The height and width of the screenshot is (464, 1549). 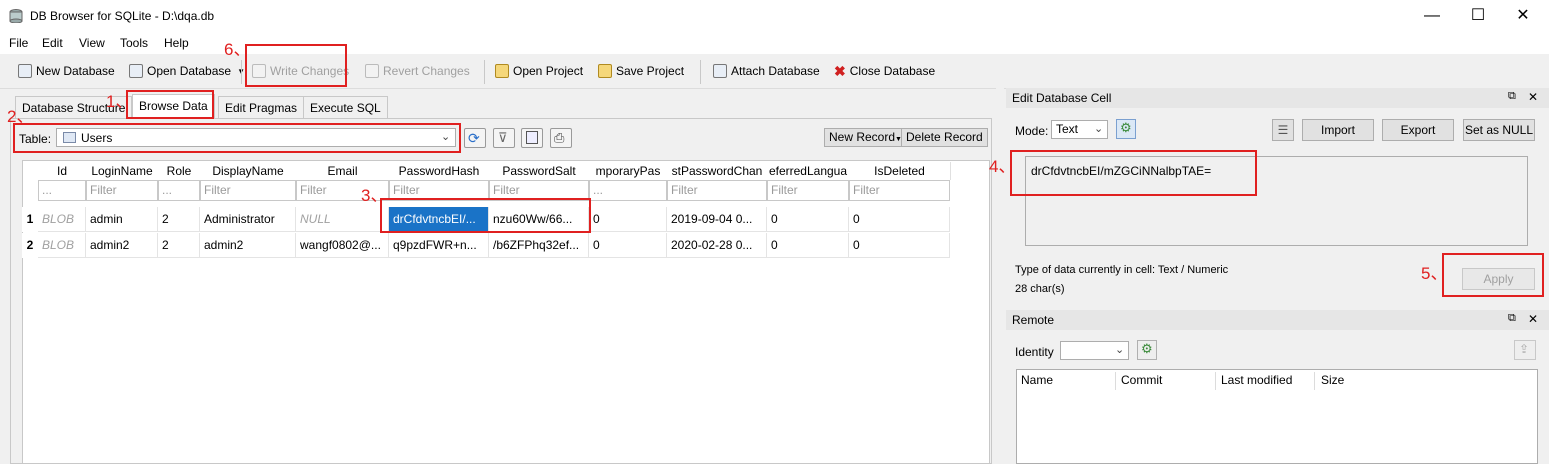 What do you see at coordinates (766, 71) in the screenshot?
I see `attach-database-button: Attach Database` at bounding box center [766, 71].